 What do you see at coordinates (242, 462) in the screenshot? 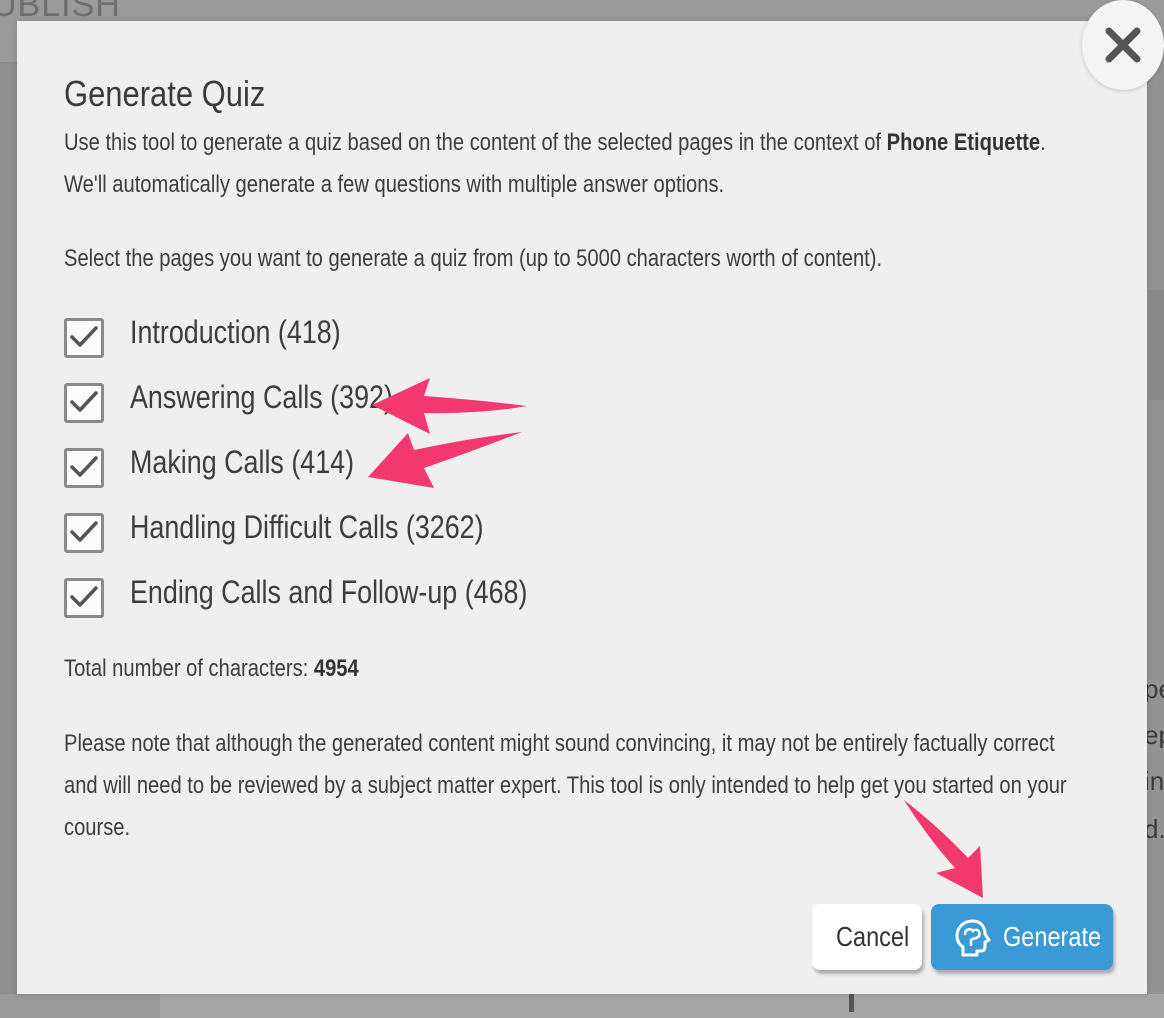
I see `page-label: Making Calls (414)` at bounding box center [242, 462].